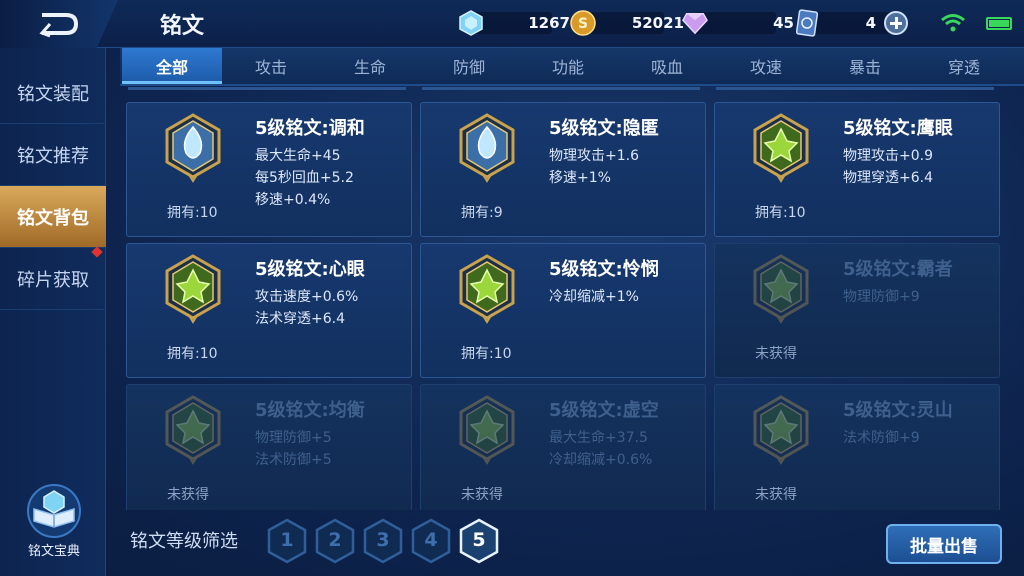 Image resolution: width=1024 pixels, height=576 pixels. What do you see at coordinates (953, 25) in the screenshot?
I see `wifi-icon` at bounding box center [953, 25].